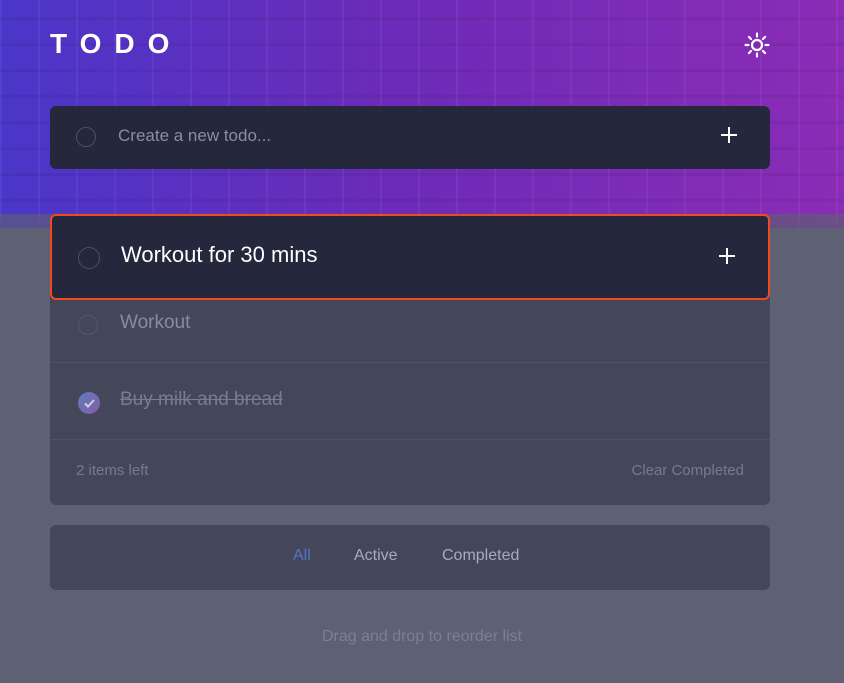 The height and width of the screenshot is (683, 844). Describe the element at coordinates (302, 556) in the screenshot. I see `filter-all: All` at that location.